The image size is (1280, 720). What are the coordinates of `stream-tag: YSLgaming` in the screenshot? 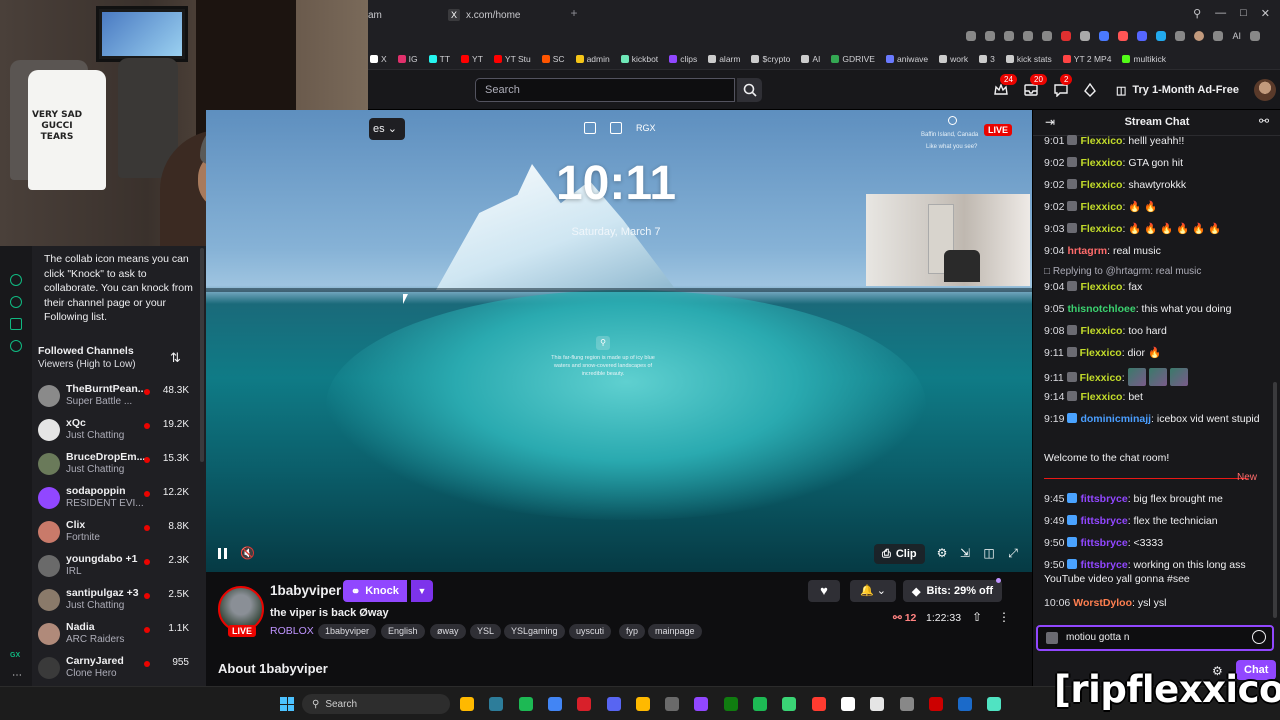 It's located at (534, 631).